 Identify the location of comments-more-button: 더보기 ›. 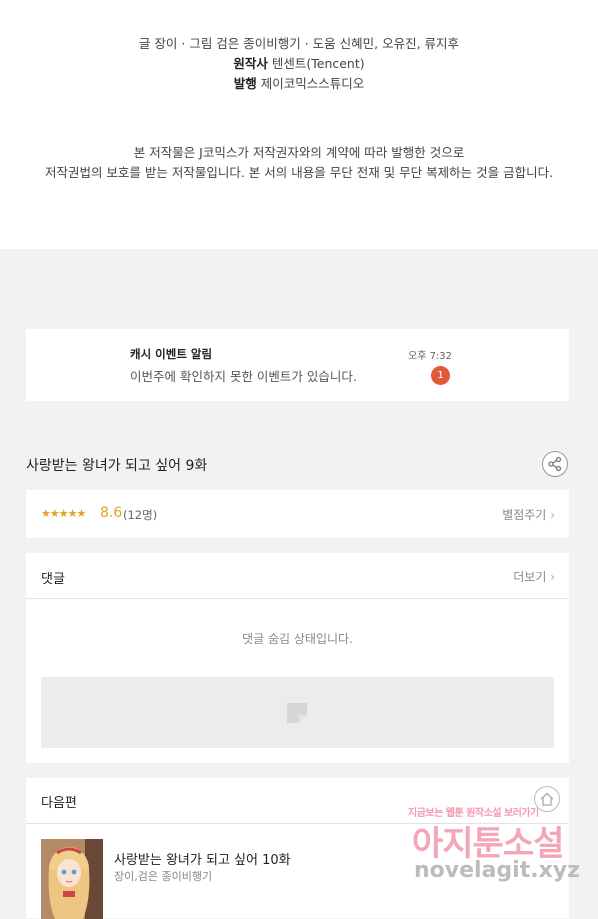
(534, 576).